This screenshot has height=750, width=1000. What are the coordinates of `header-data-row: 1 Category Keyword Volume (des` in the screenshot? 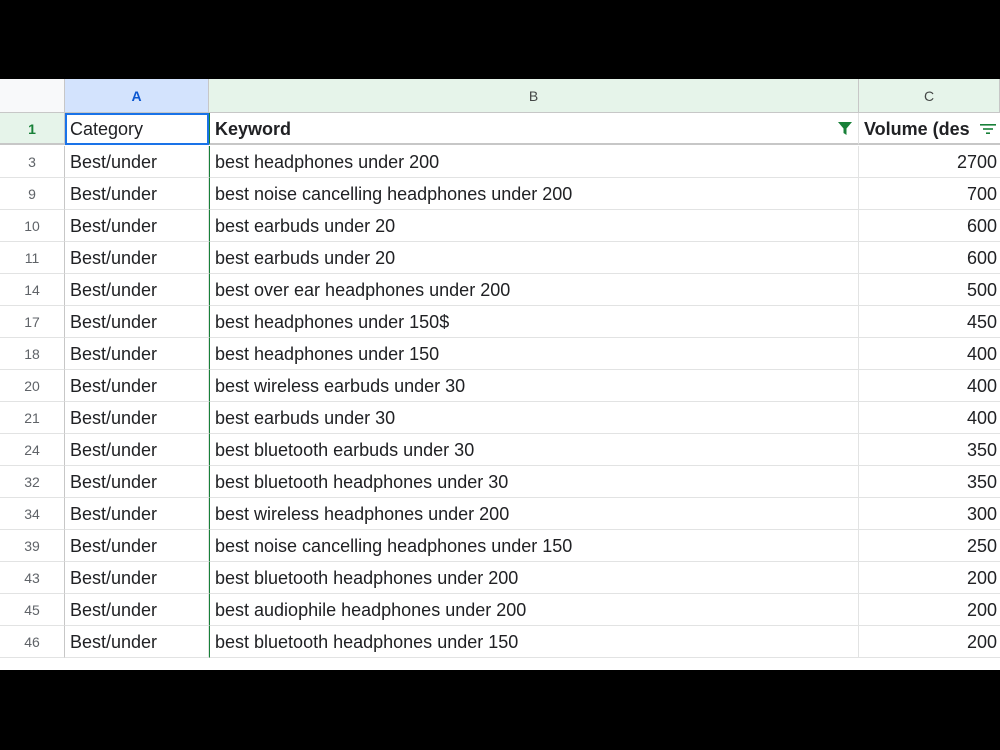 It's located at (500, 129).